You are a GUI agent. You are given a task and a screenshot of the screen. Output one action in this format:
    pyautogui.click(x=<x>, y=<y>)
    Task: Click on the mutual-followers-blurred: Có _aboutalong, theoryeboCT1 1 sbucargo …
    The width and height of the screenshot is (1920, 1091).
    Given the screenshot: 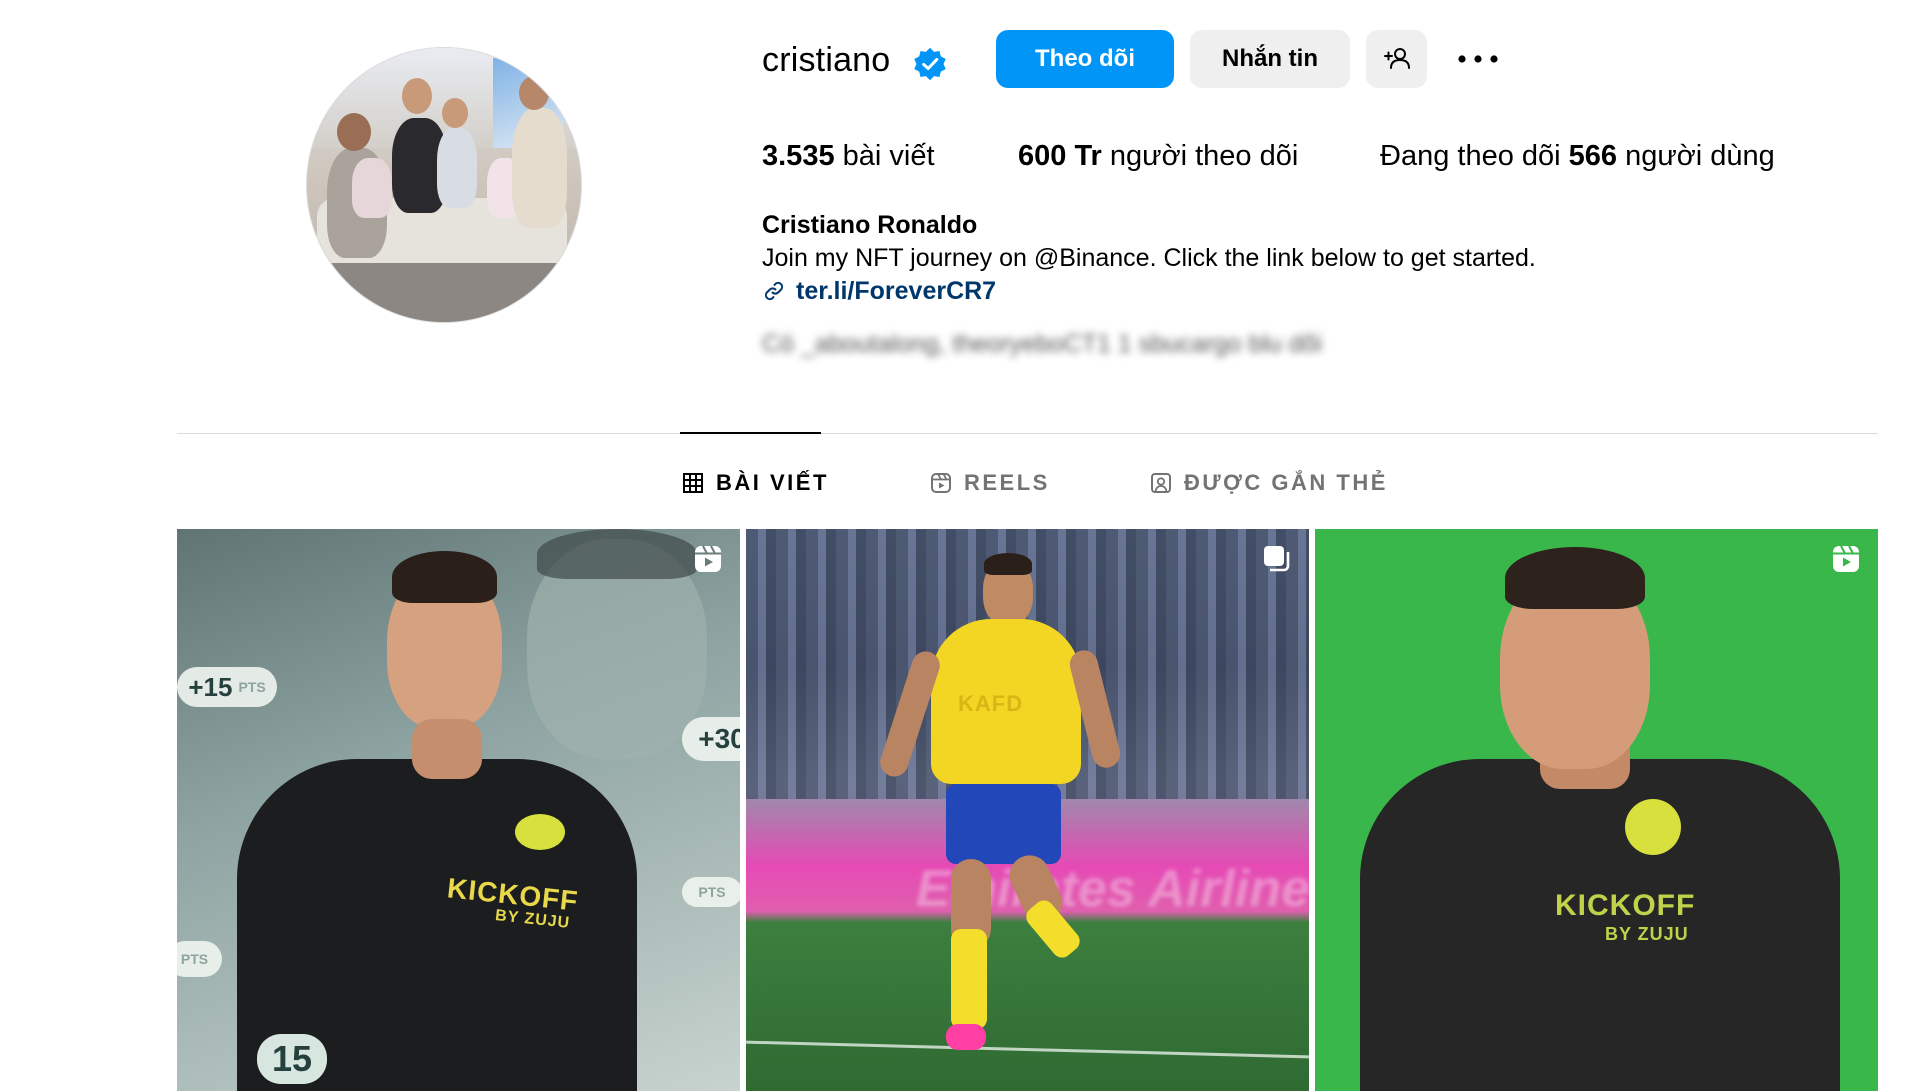 What is the action you would take?
    pyautogui.click(x=1042, y=344)
    